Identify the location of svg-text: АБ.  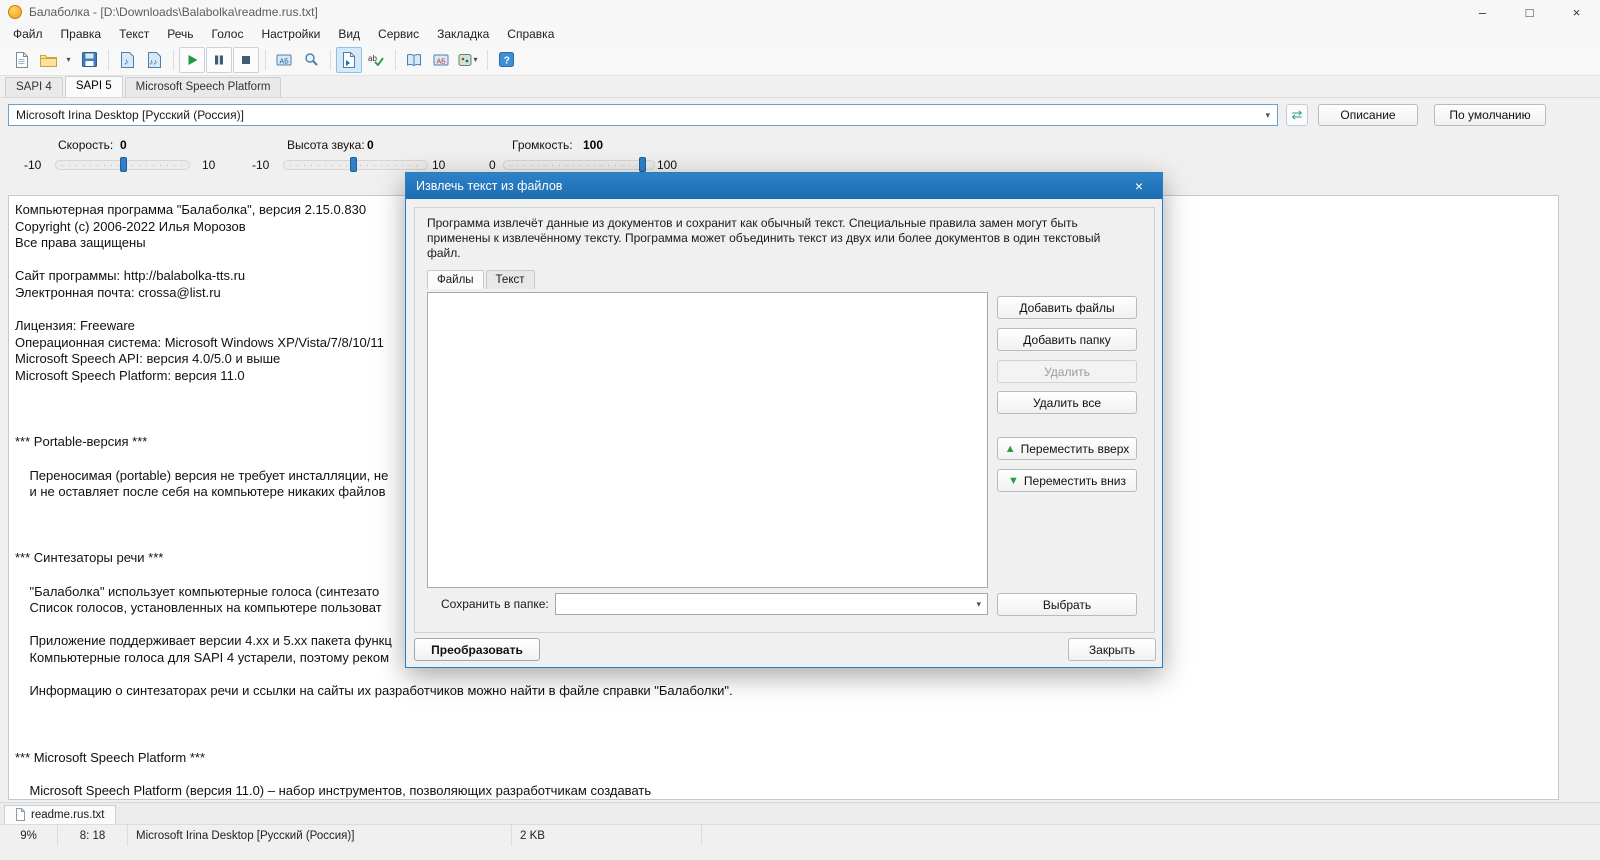
(285, 61).